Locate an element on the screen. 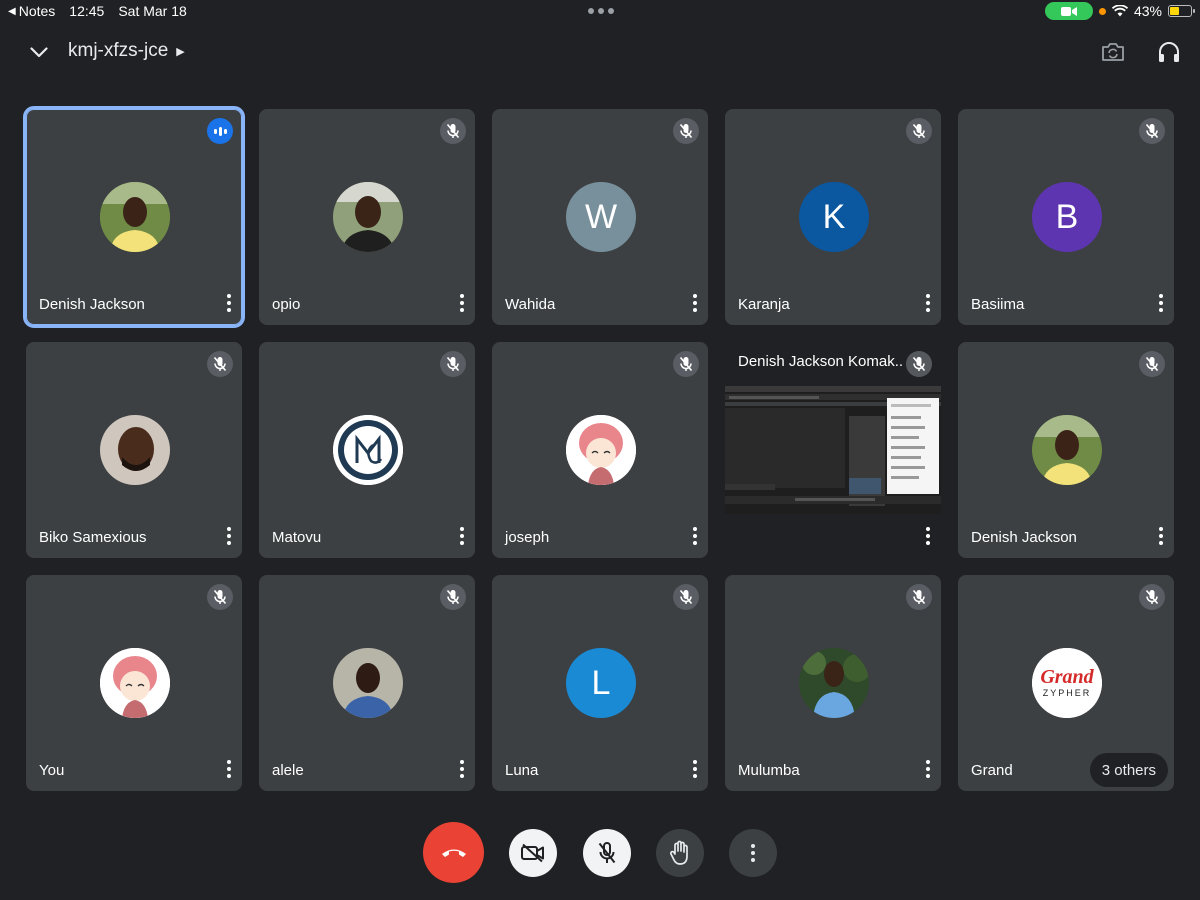  participant-name: Denish Jackson is located at coordinates (92, 304).